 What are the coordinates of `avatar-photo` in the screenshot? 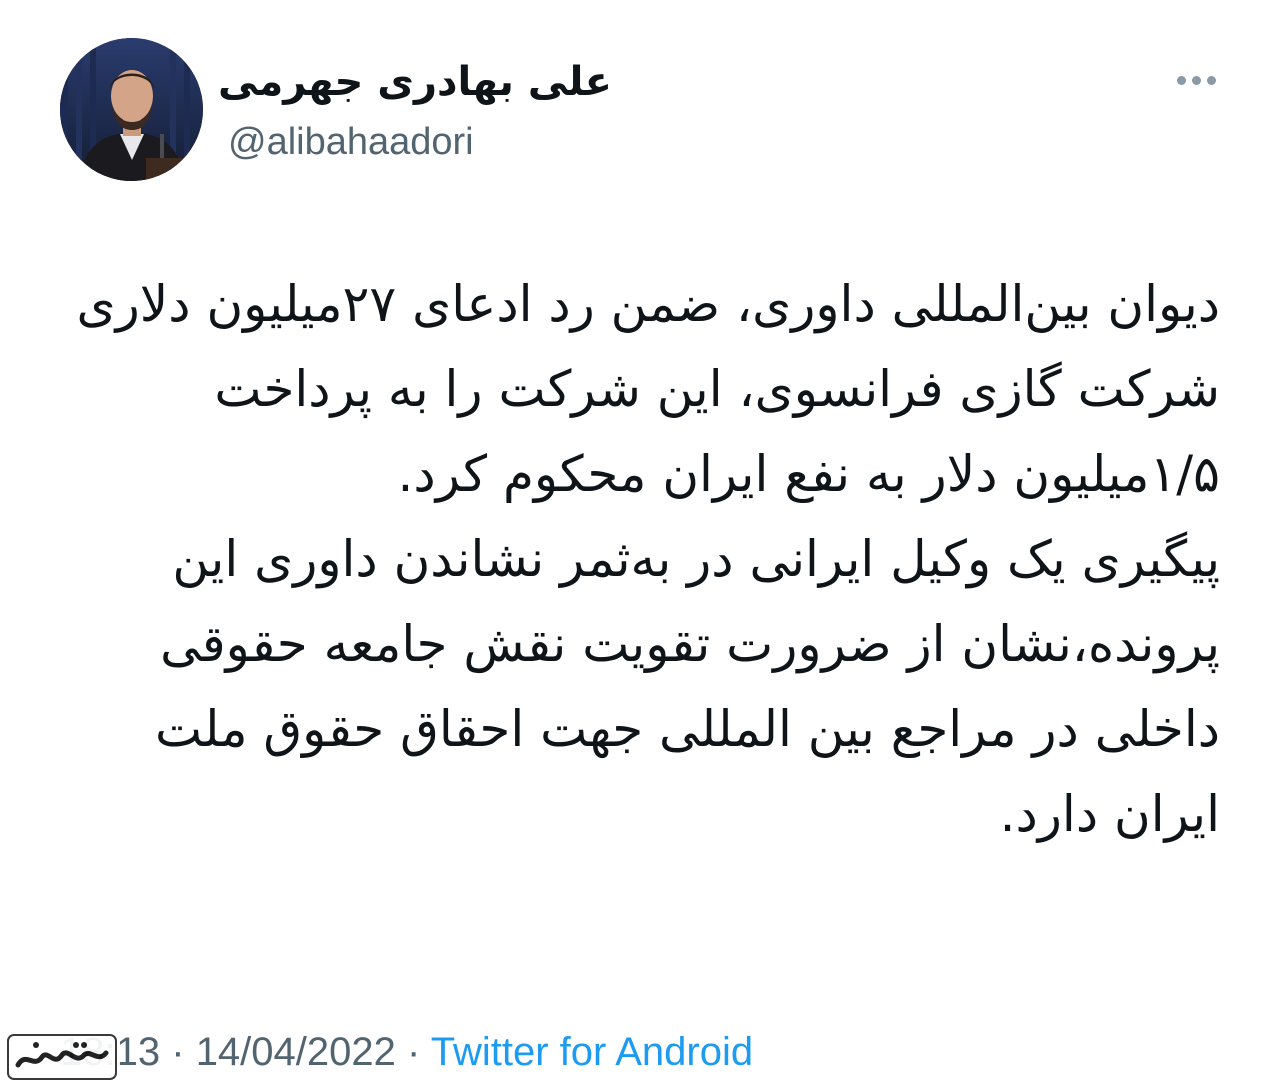 It's located at (131, 109).